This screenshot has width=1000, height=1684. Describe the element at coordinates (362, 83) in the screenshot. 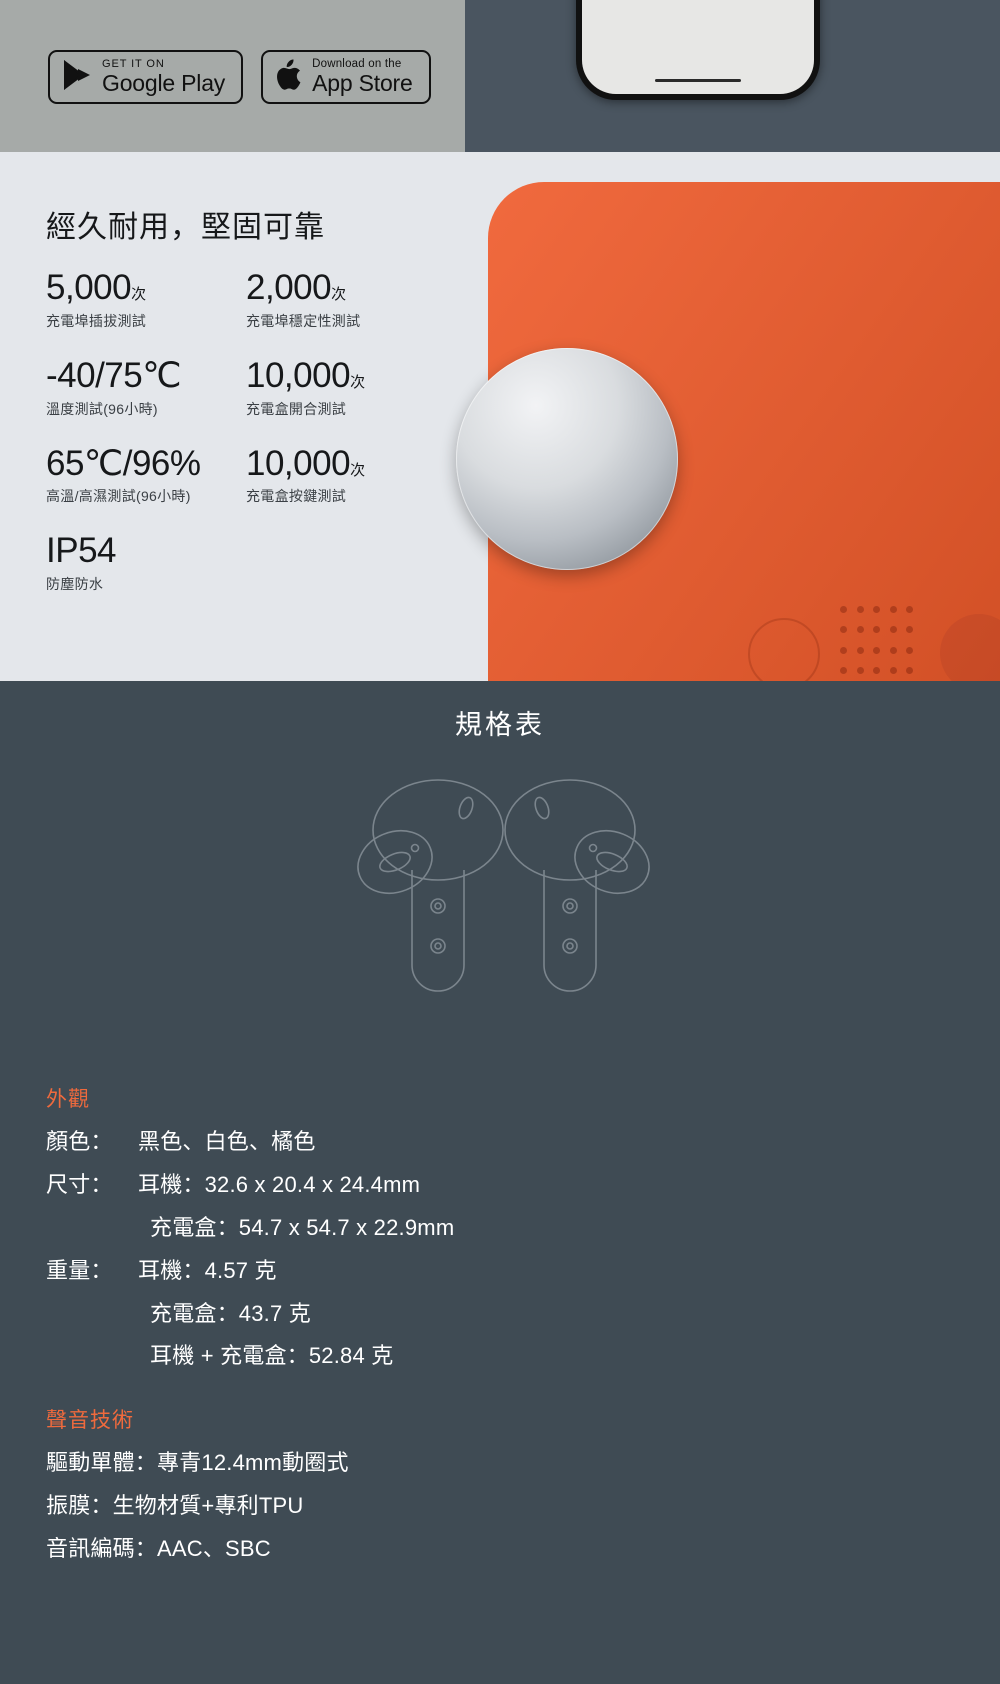

I see `app-store-big-label: App Store` at that location.